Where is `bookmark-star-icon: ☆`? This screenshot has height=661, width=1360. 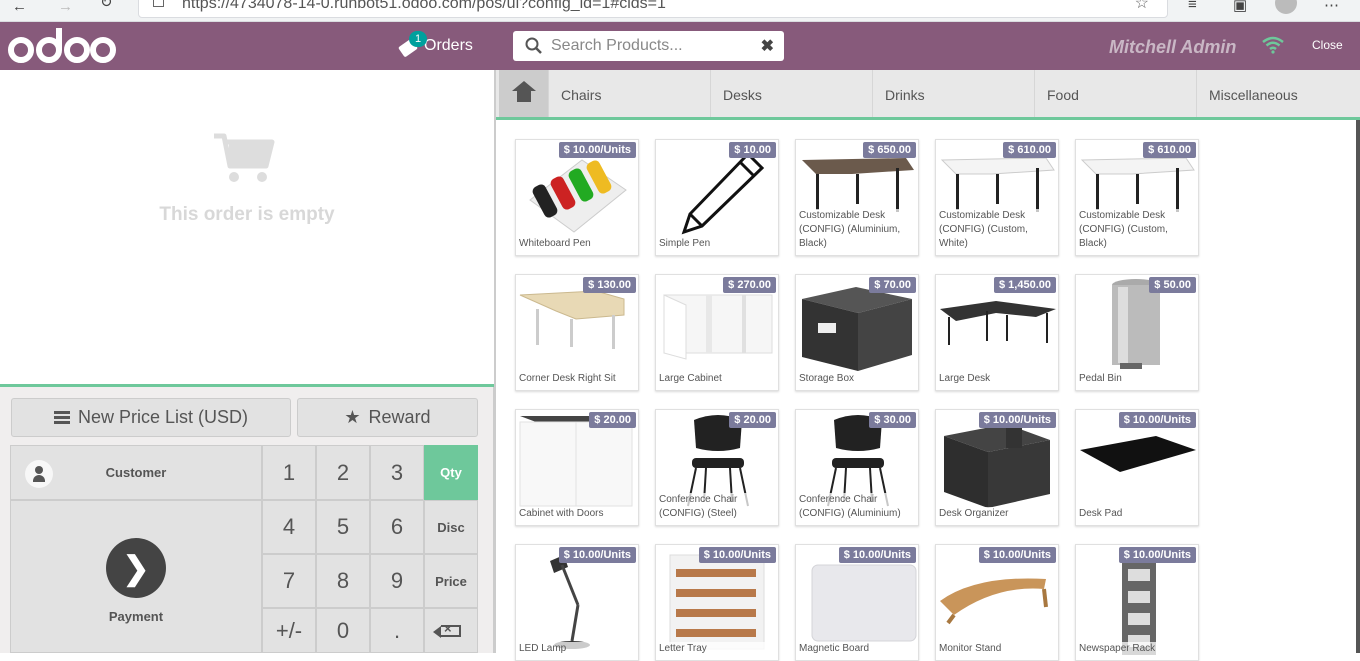 bookmark-star-icon: ☆ is located at coordinates (1142, 6).